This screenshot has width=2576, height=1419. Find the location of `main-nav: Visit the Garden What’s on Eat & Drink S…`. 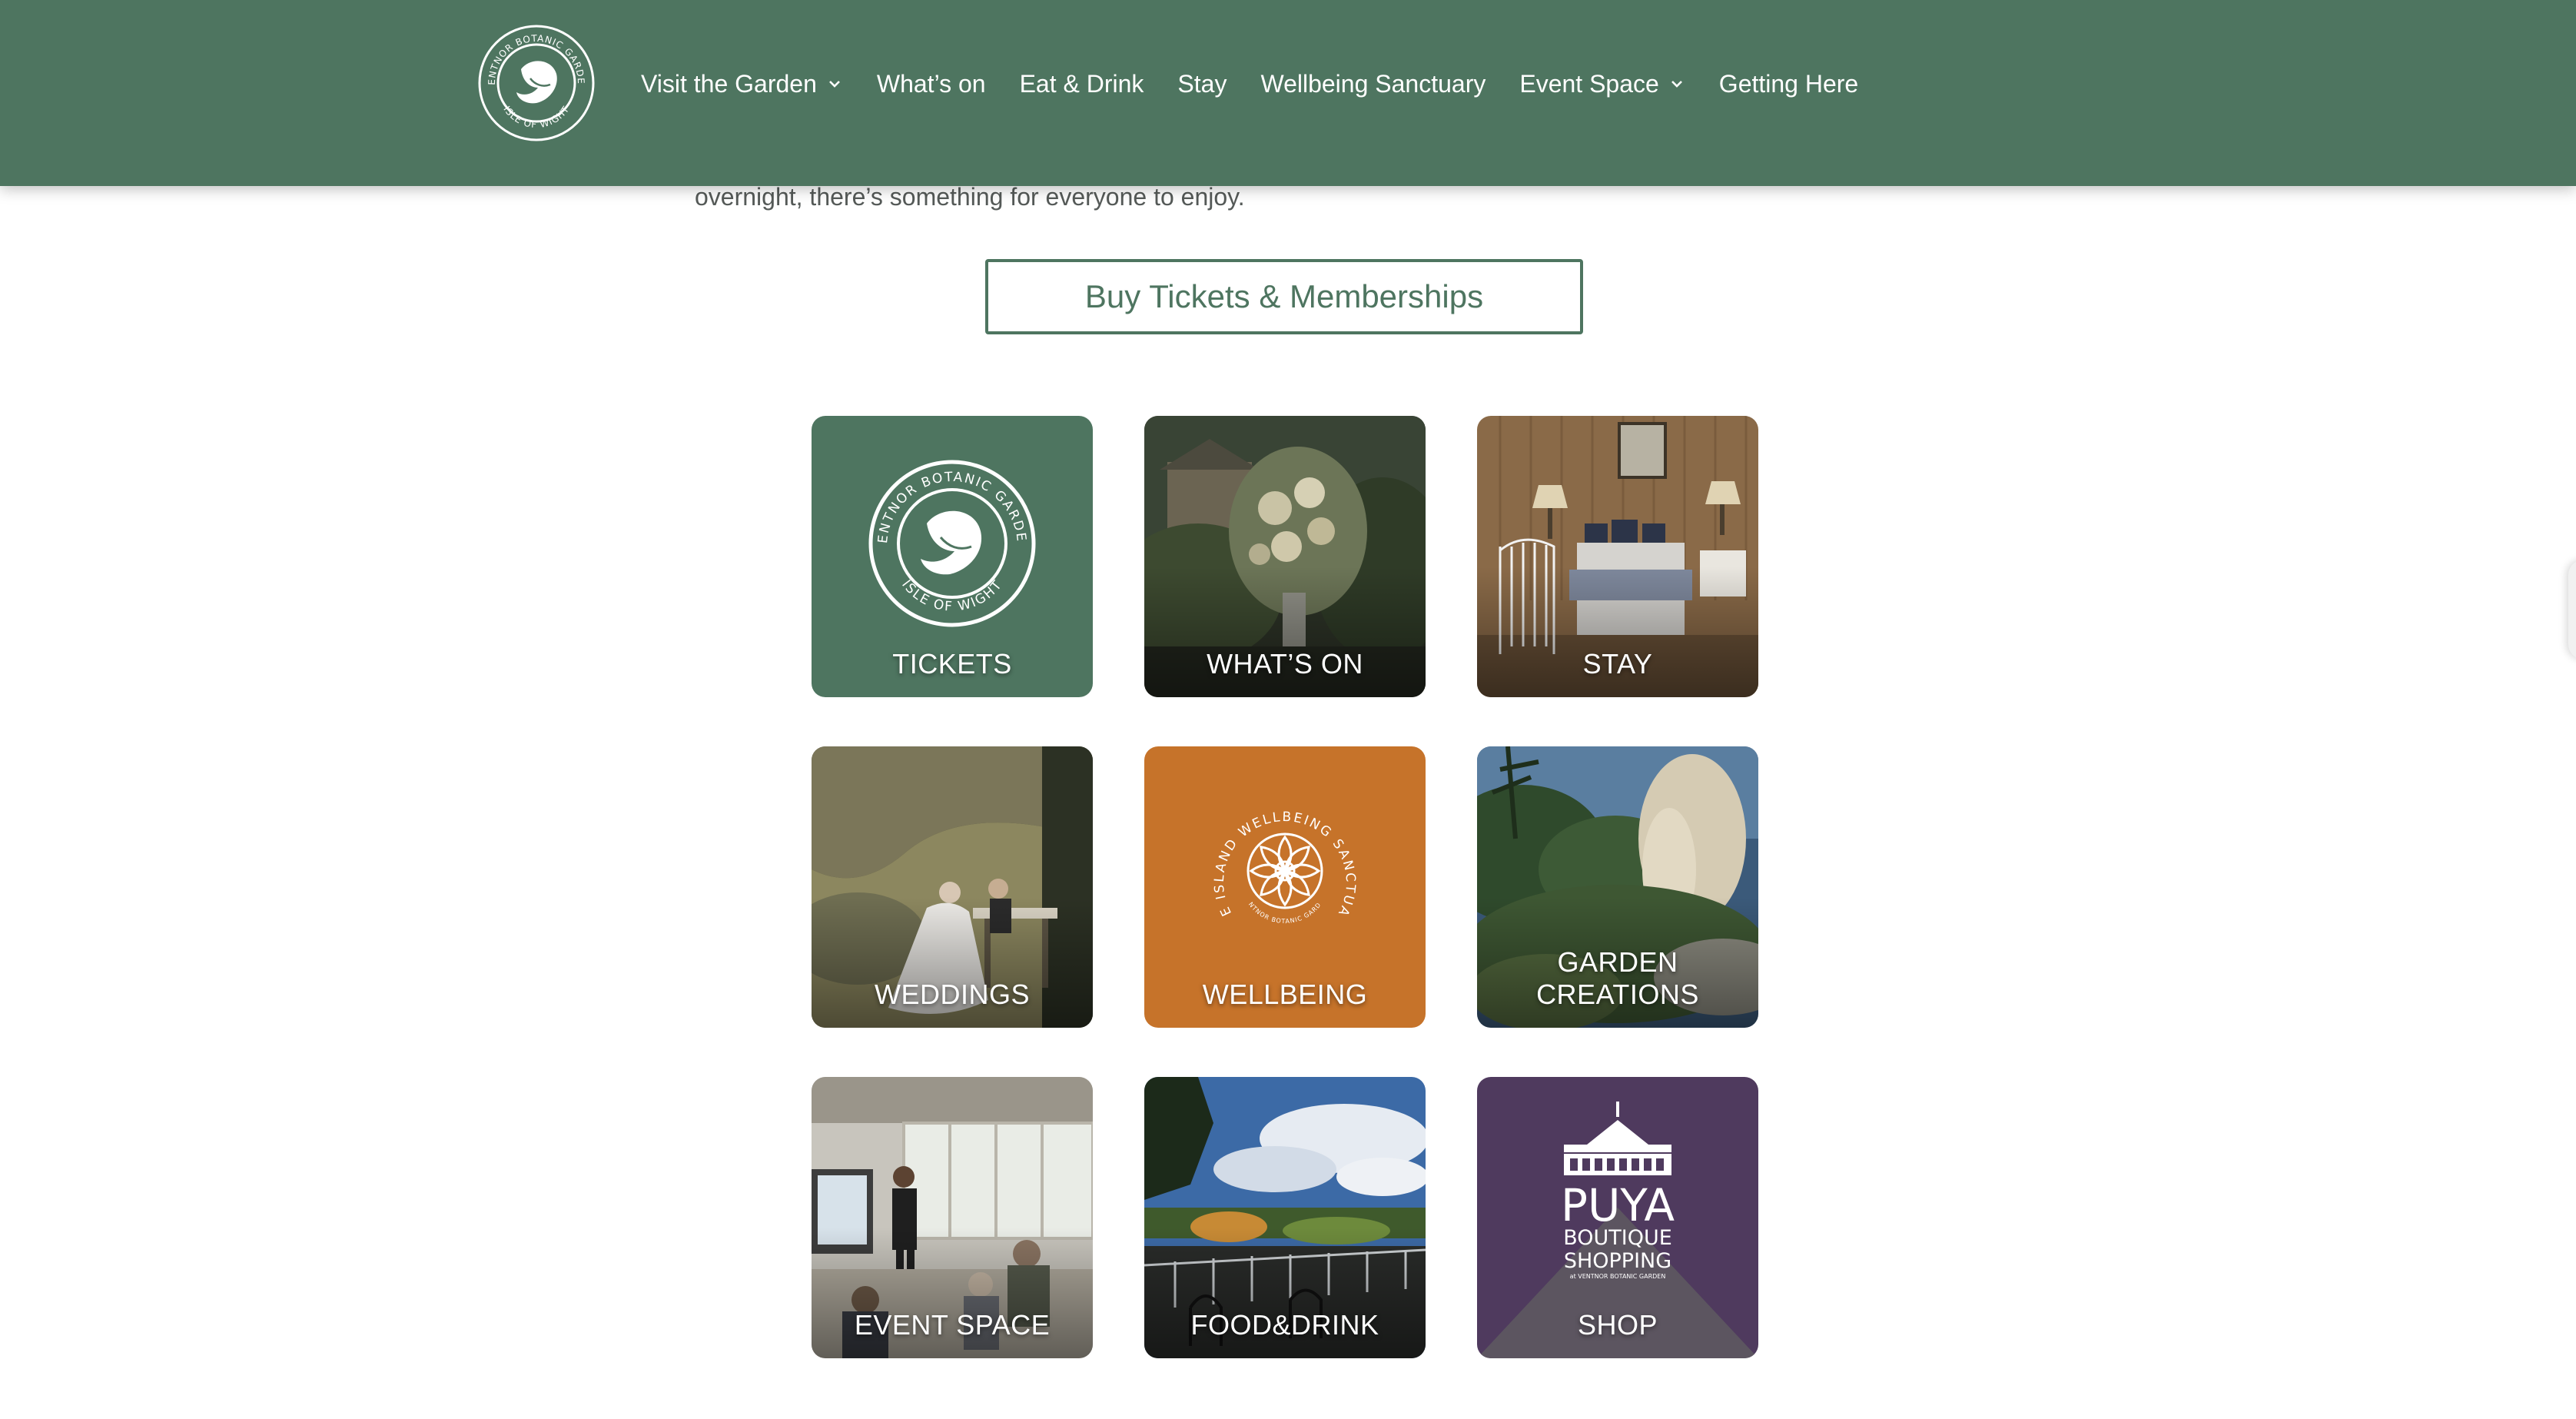

main-nav: Visit the Garden What’s on Eat & Drink S… is located at coordinates (1266, 84).